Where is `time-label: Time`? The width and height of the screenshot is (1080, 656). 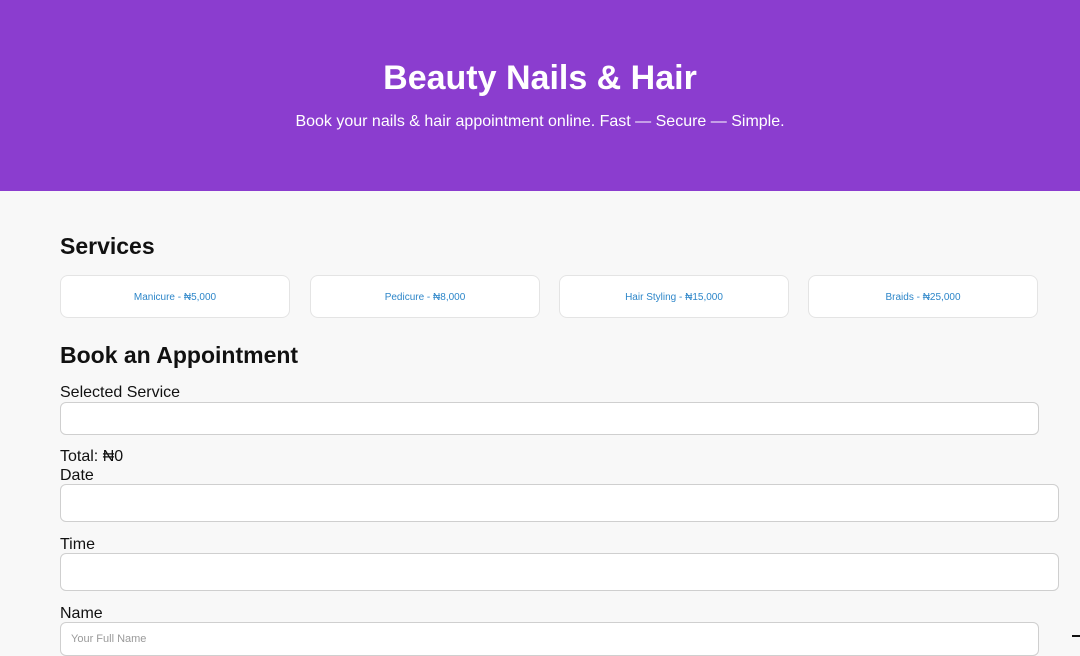
time-label: Time is located at coordinates (77, 544).